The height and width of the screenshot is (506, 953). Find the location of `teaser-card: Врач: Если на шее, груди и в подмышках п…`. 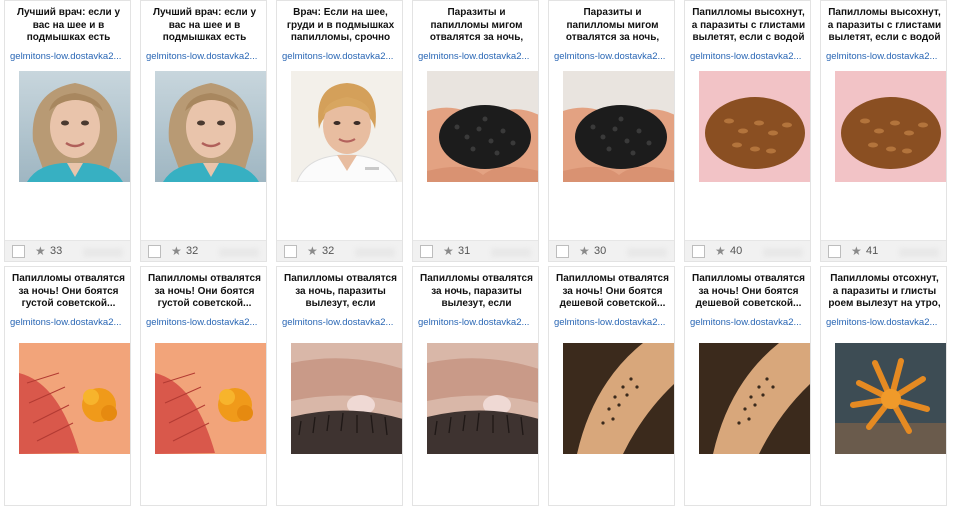

teaser-card: Врач: Если на шее, груди и в подмышках п… is located at coordinates (339, 131).